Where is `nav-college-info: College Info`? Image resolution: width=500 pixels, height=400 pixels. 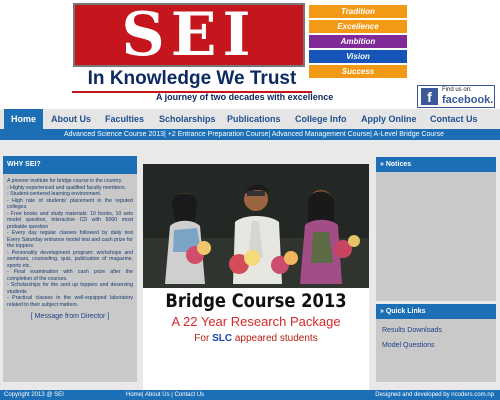 nav-college-info: College Info is located at coordinates (321, 119).